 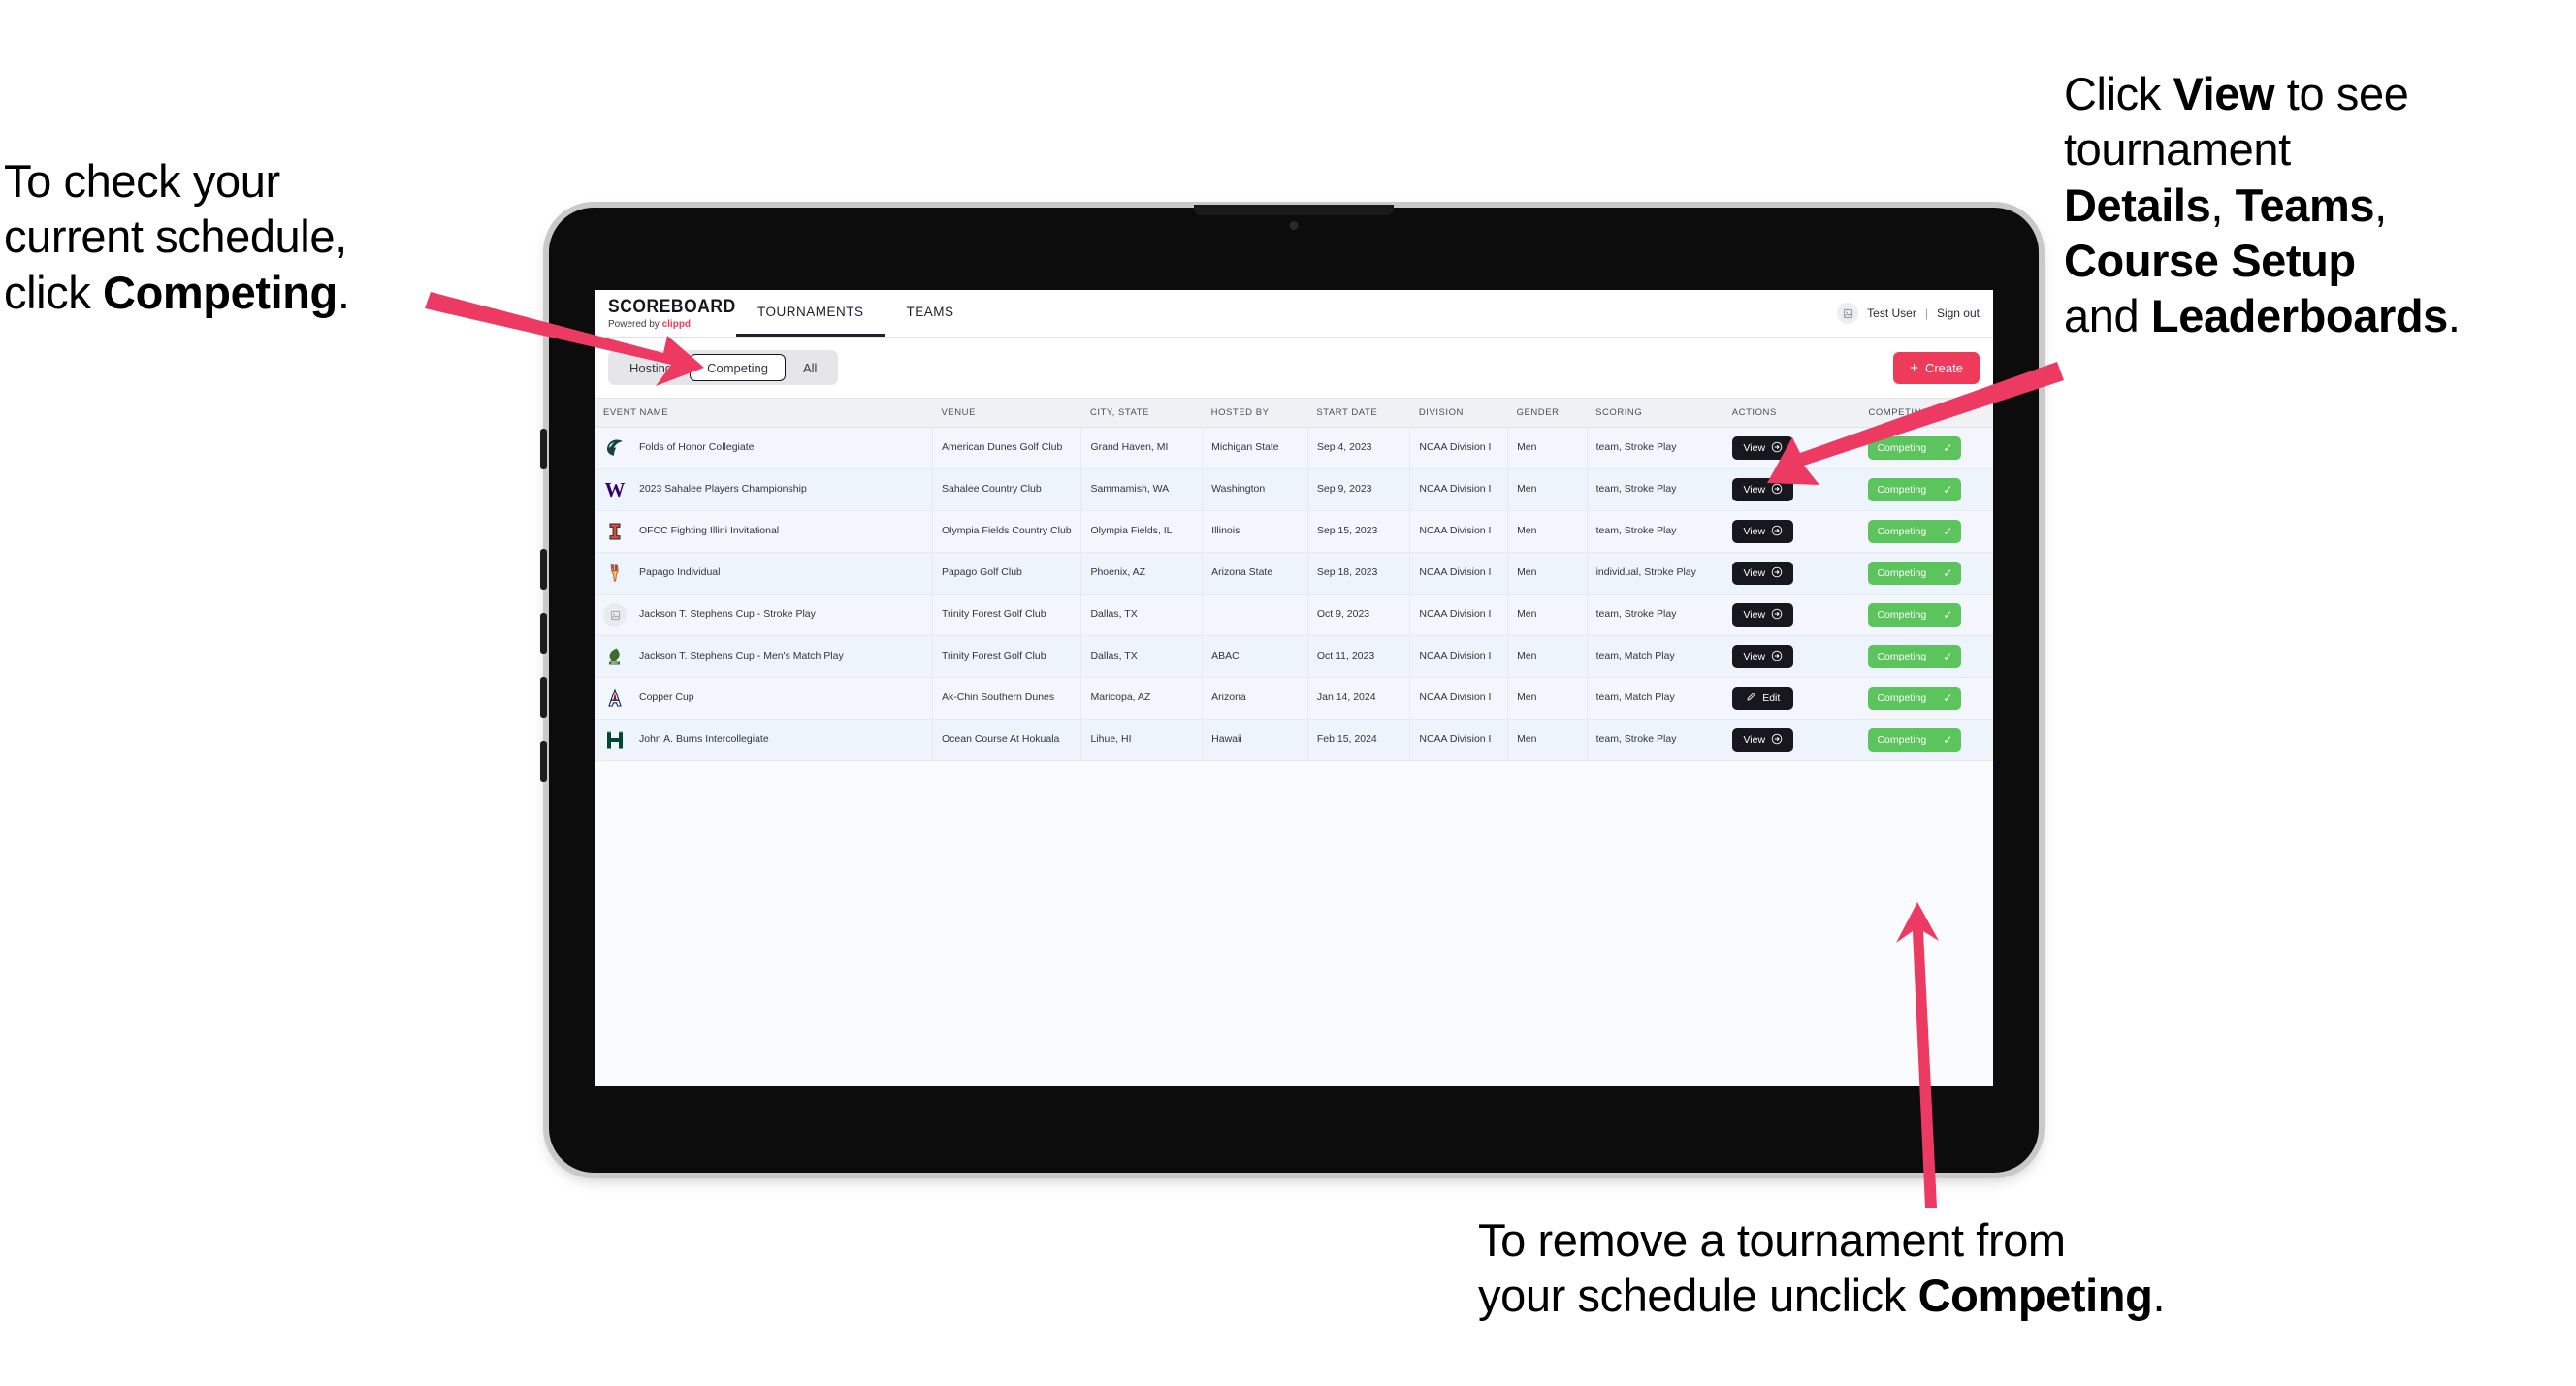 I want to click on cell-start-date: Sep 15, 2023, so click(x=1359, y=531).